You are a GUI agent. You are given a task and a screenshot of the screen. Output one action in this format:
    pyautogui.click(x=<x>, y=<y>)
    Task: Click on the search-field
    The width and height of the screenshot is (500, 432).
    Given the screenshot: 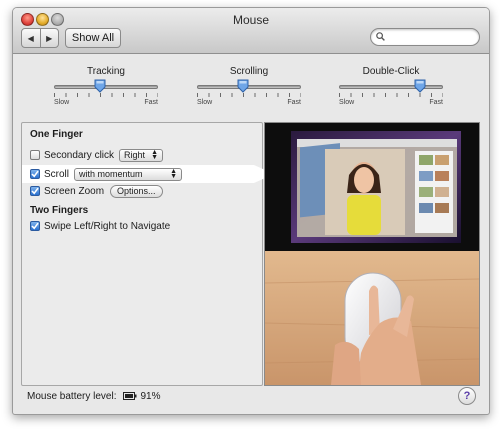 What is the action you would take?
    pyautogui.click(x=425, y=37)
    